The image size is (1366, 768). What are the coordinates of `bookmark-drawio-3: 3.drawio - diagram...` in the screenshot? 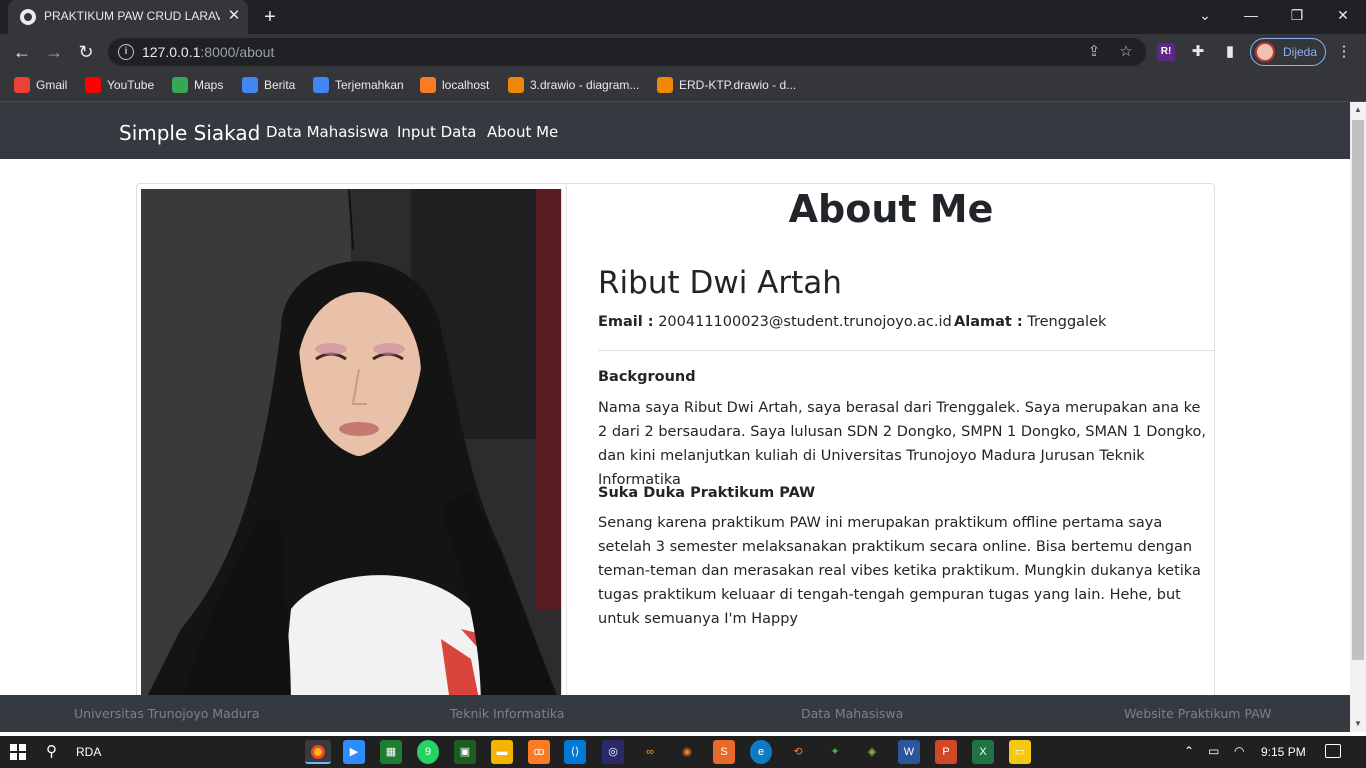 It's located at (574, 85).